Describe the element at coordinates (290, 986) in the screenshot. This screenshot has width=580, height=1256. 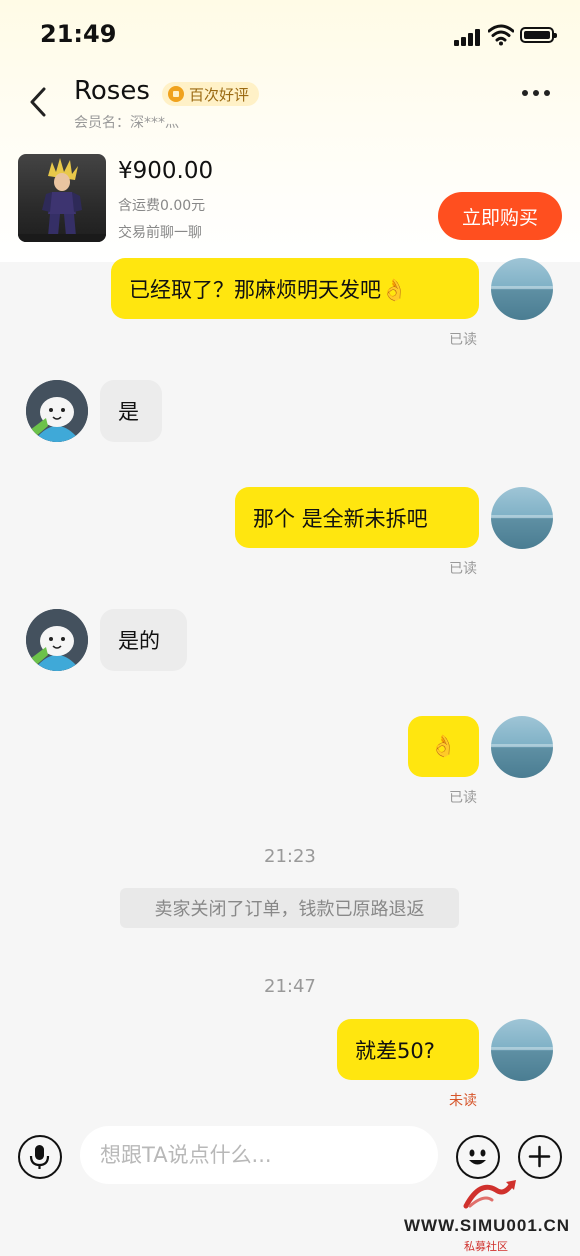
I see `timestamp: 21:47` at that location.